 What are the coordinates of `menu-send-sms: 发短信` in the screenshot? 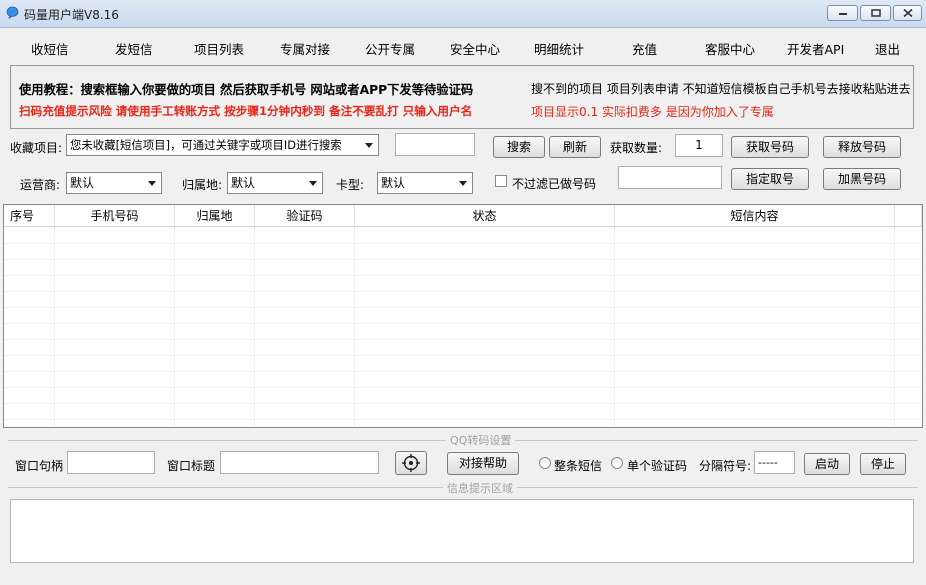 It's located at (134, 48).